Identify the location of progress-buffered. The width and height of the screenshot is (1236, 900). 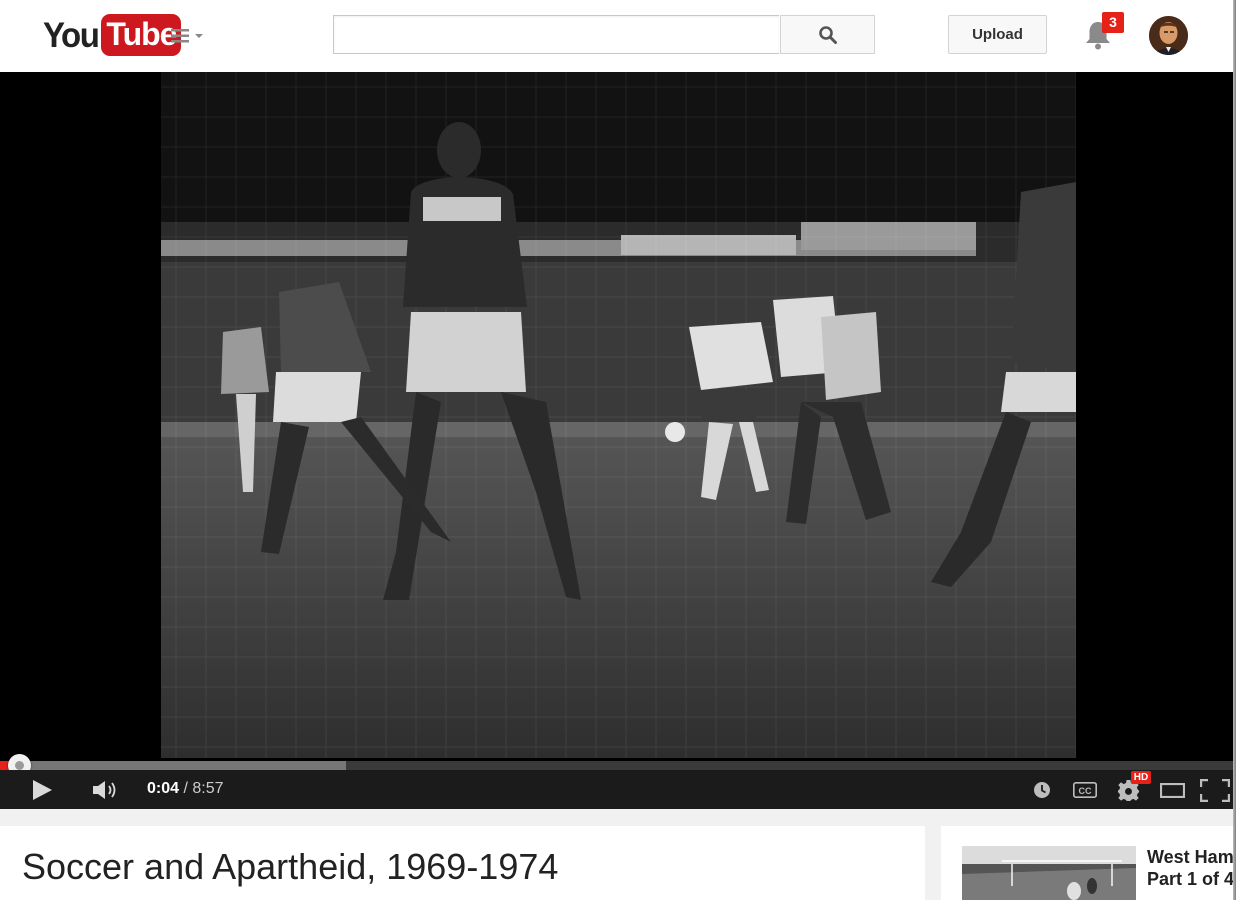
(173, 765).